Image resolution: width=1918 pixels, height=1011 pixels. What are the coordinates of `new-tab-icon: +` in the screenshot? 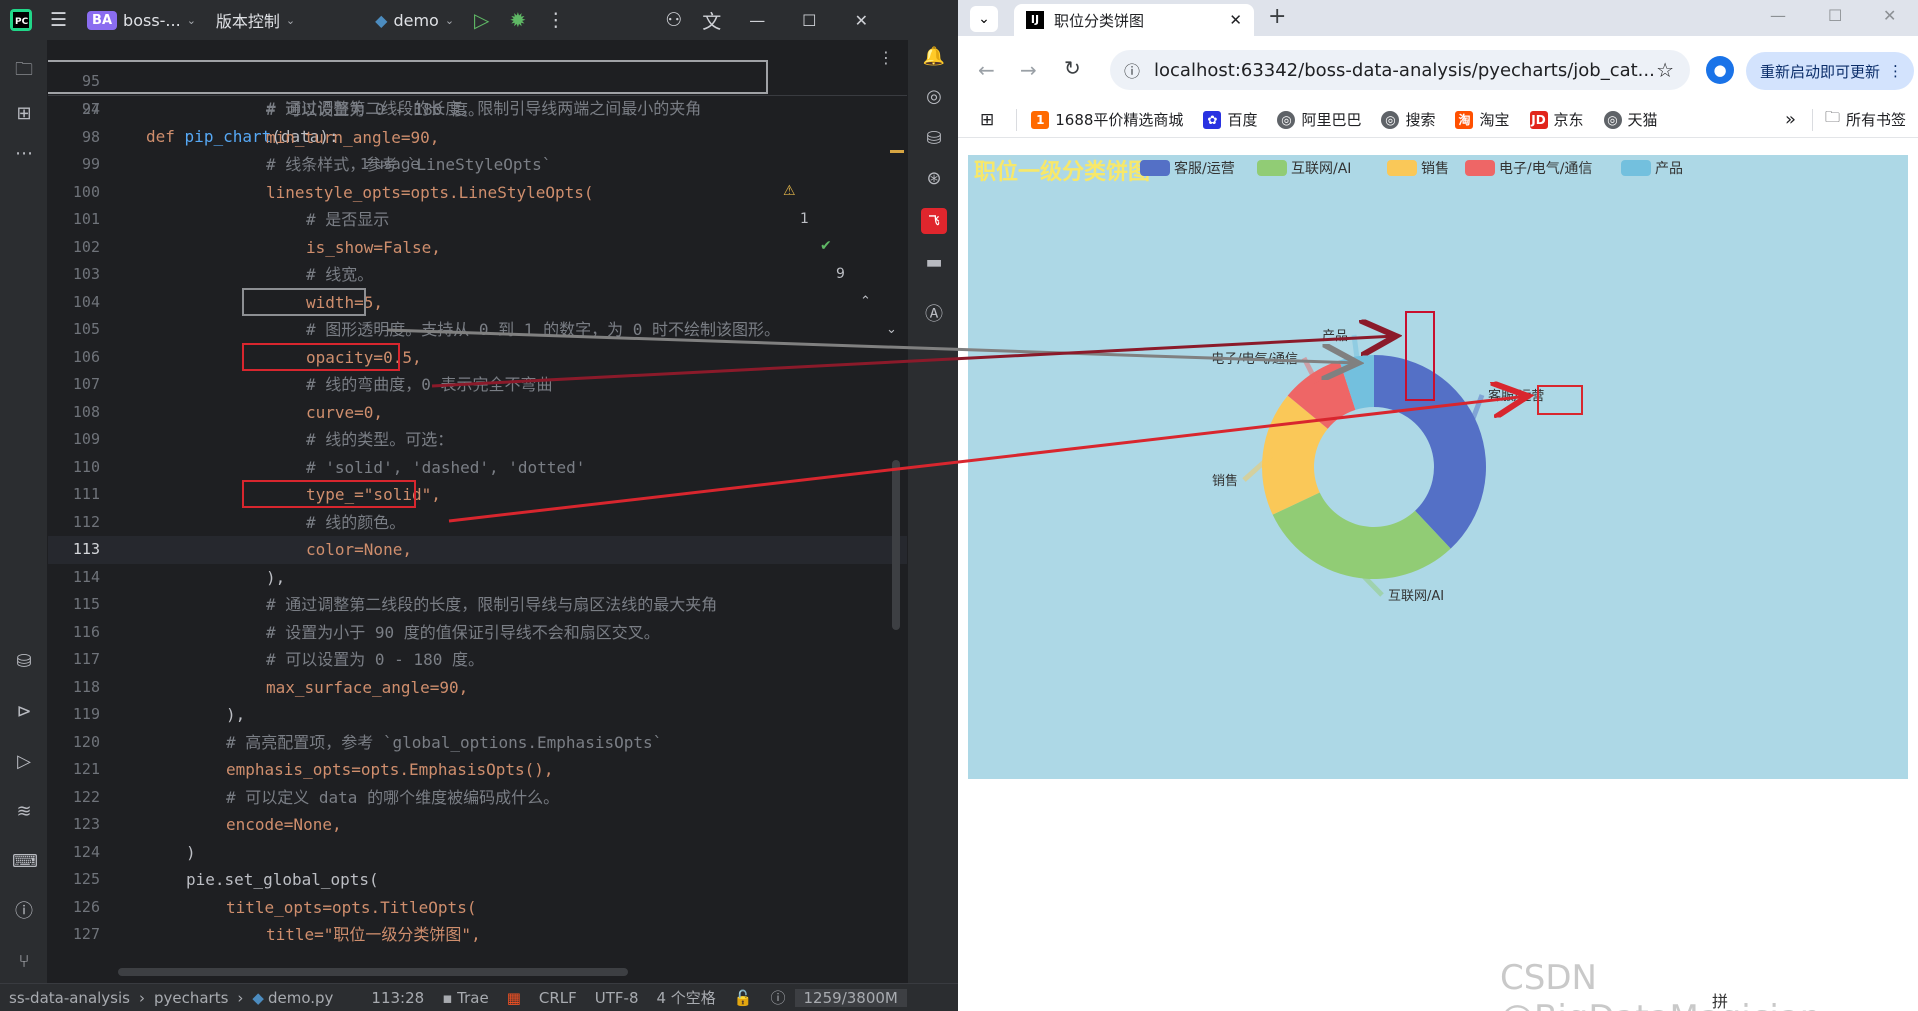 It's located at (1277, 16).